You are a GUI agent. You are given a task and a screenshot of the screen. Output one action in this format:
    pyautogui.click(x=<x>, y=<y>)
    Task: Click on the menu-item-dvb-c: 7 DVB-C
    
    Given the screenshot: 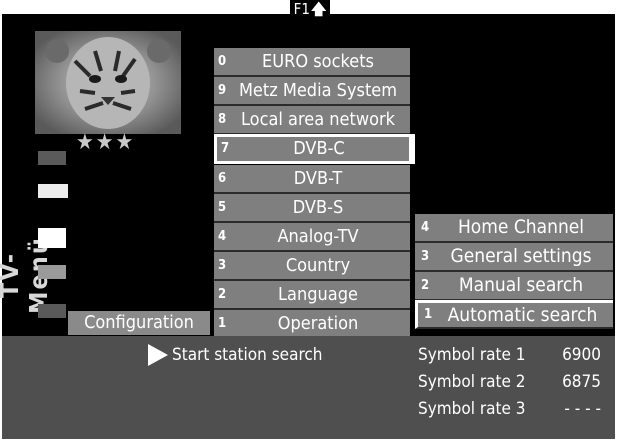 What is the action you would take?
    pyautogui.click(x=314, y=149)
    